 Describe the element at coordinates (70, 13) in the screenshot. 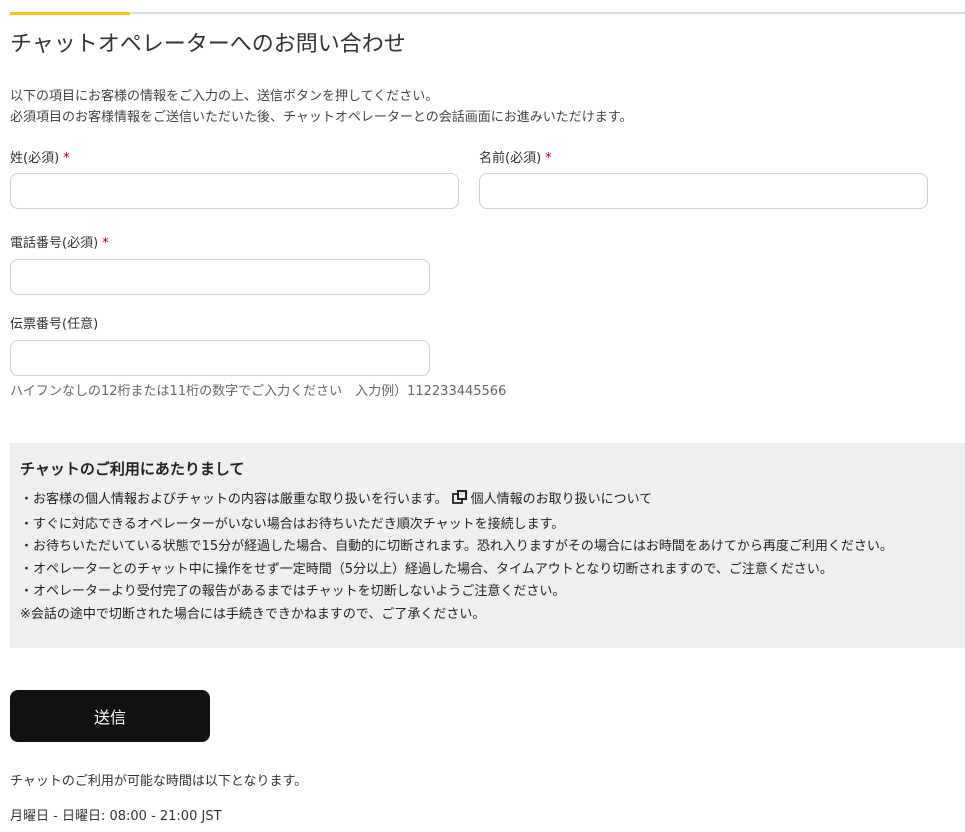

I see `header-accent-bar` at that location.